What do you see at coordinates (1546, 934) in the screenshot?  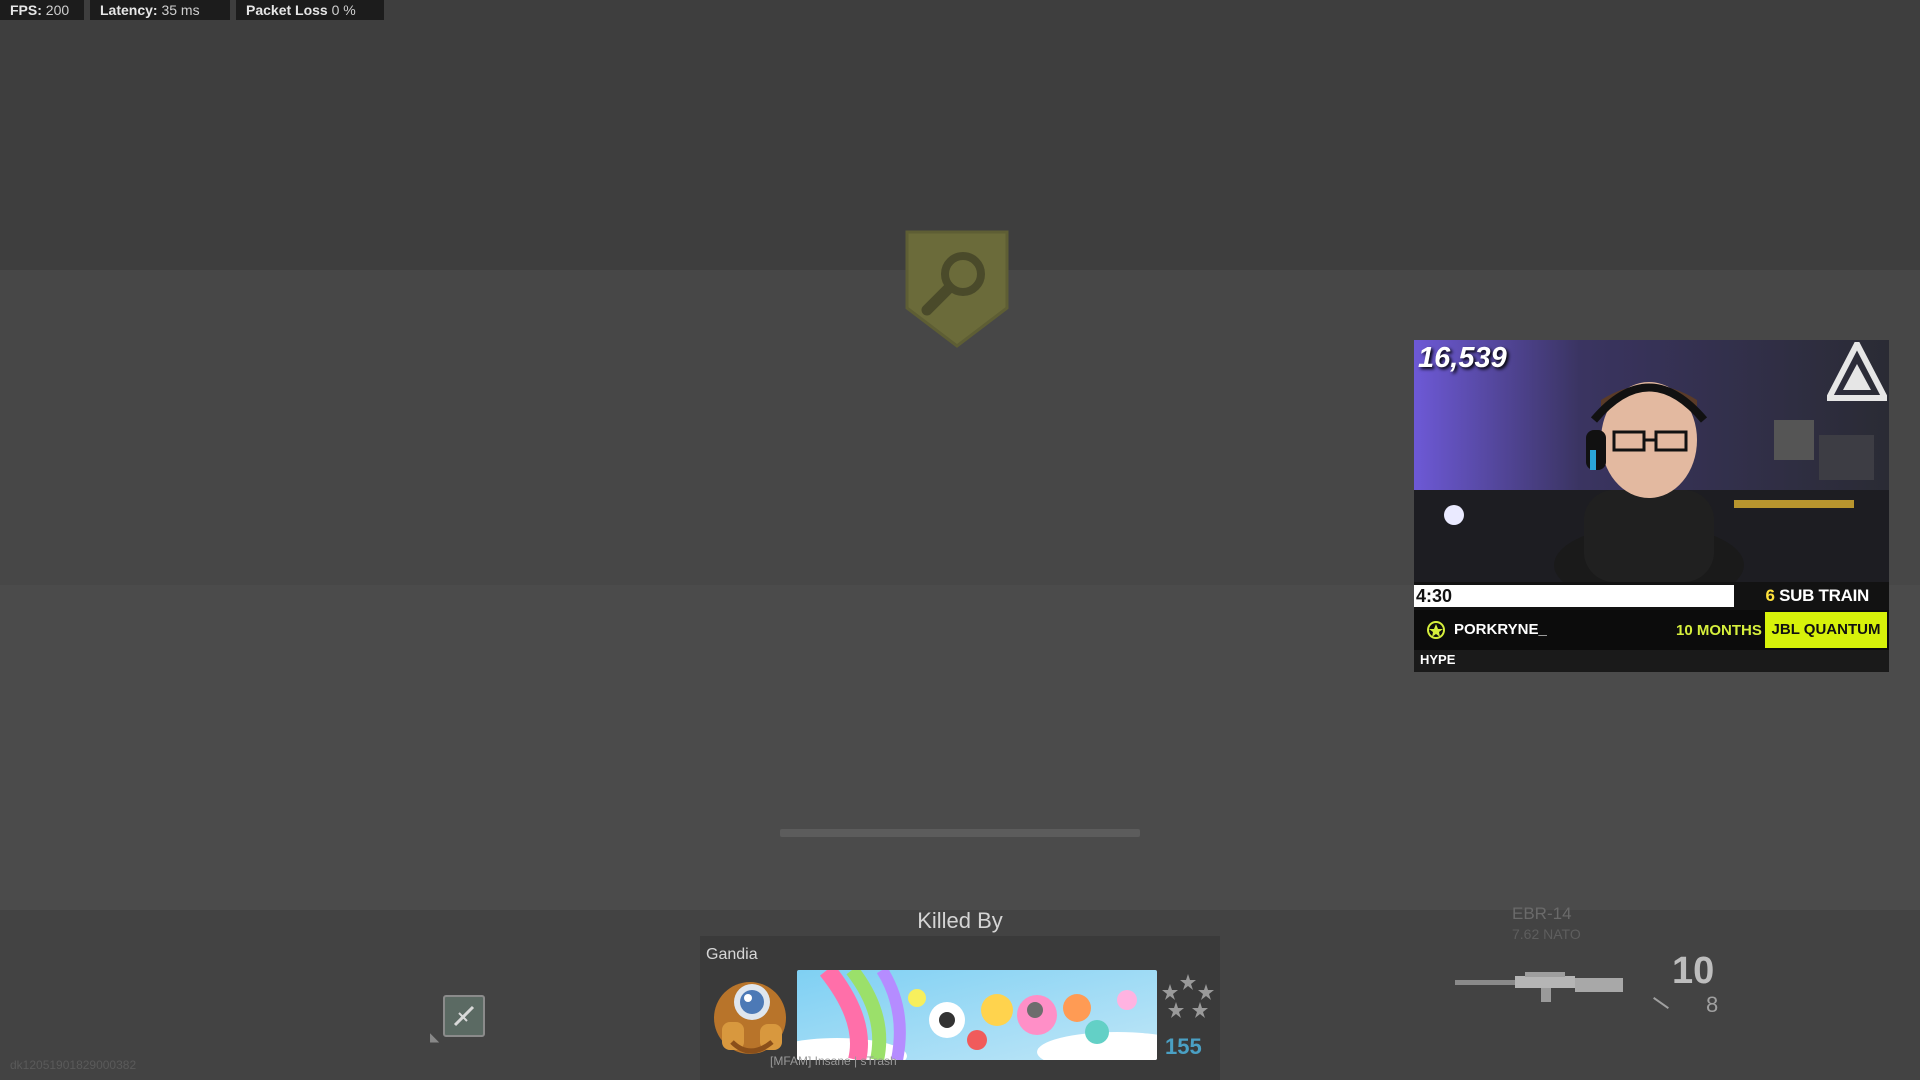 I see `weapon-ammo-type: 7.62 NATO` at bounding box center [1546, 934].